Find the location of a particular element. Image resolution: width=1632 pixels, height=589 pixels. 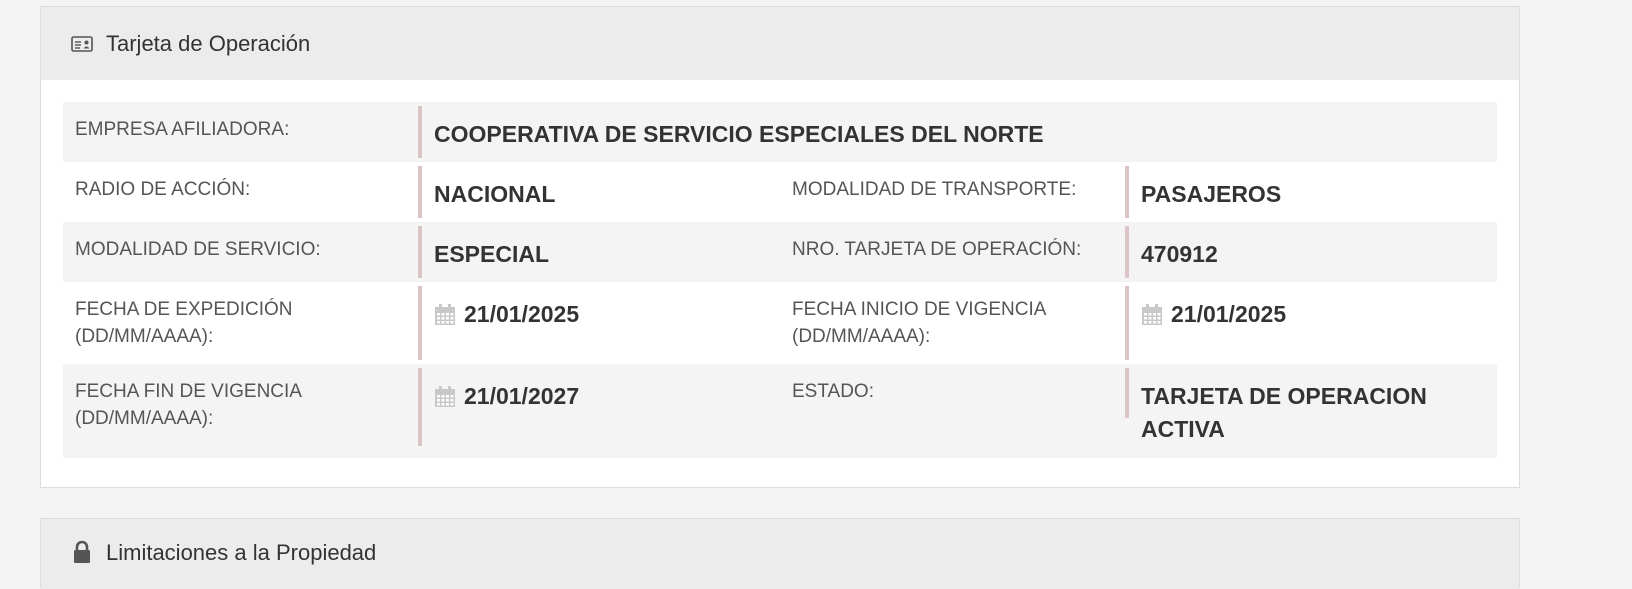

fecha-inicio-label: FECHA INICIO DE VIGENCIA (DD/MM/AAAA): is located at coordinates (952, 323).